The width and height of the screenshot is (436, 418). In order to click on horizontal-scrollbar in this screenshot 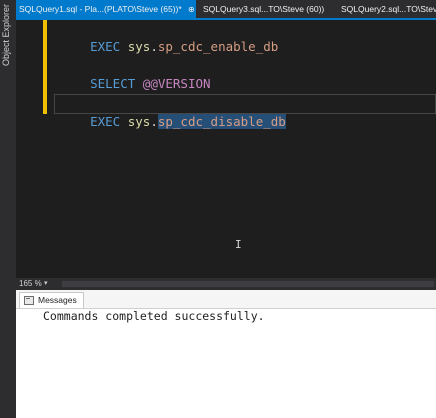, I will do `click(248, 284)`.